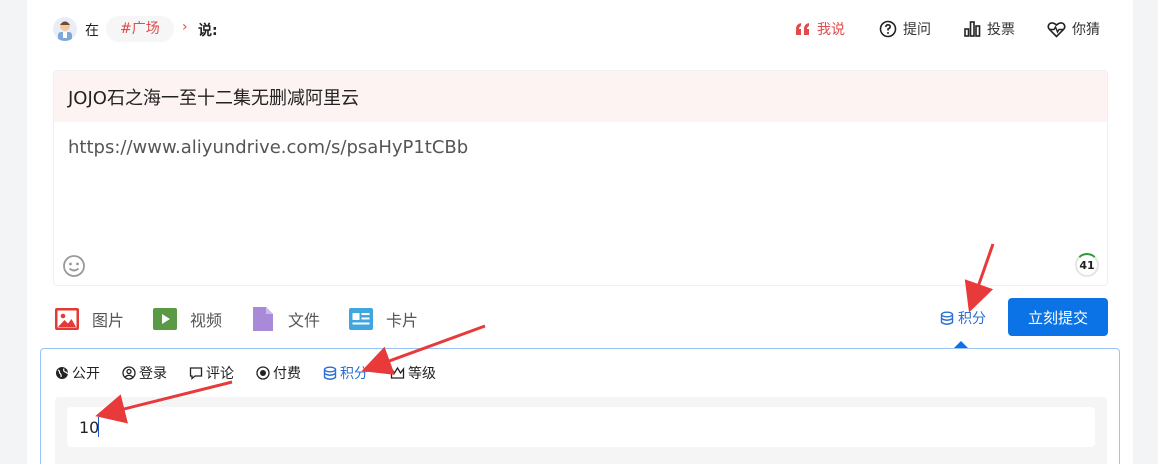  I want to click on coin-icon, so click(263, 373).